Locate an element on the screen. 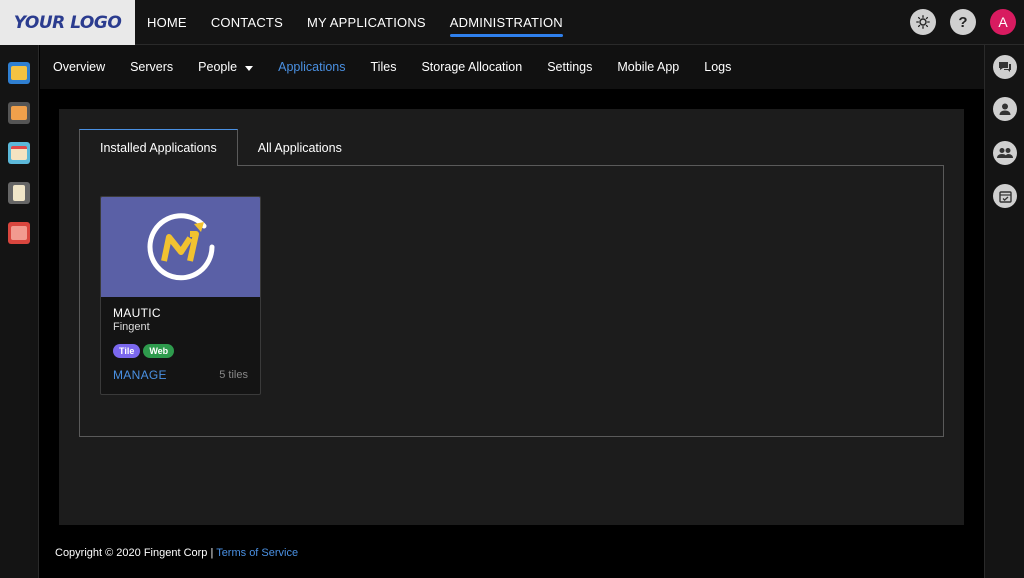 This screenshot has height=578, width=1024. subnav-tiles: Tiles is located at coordinates (384, 67).